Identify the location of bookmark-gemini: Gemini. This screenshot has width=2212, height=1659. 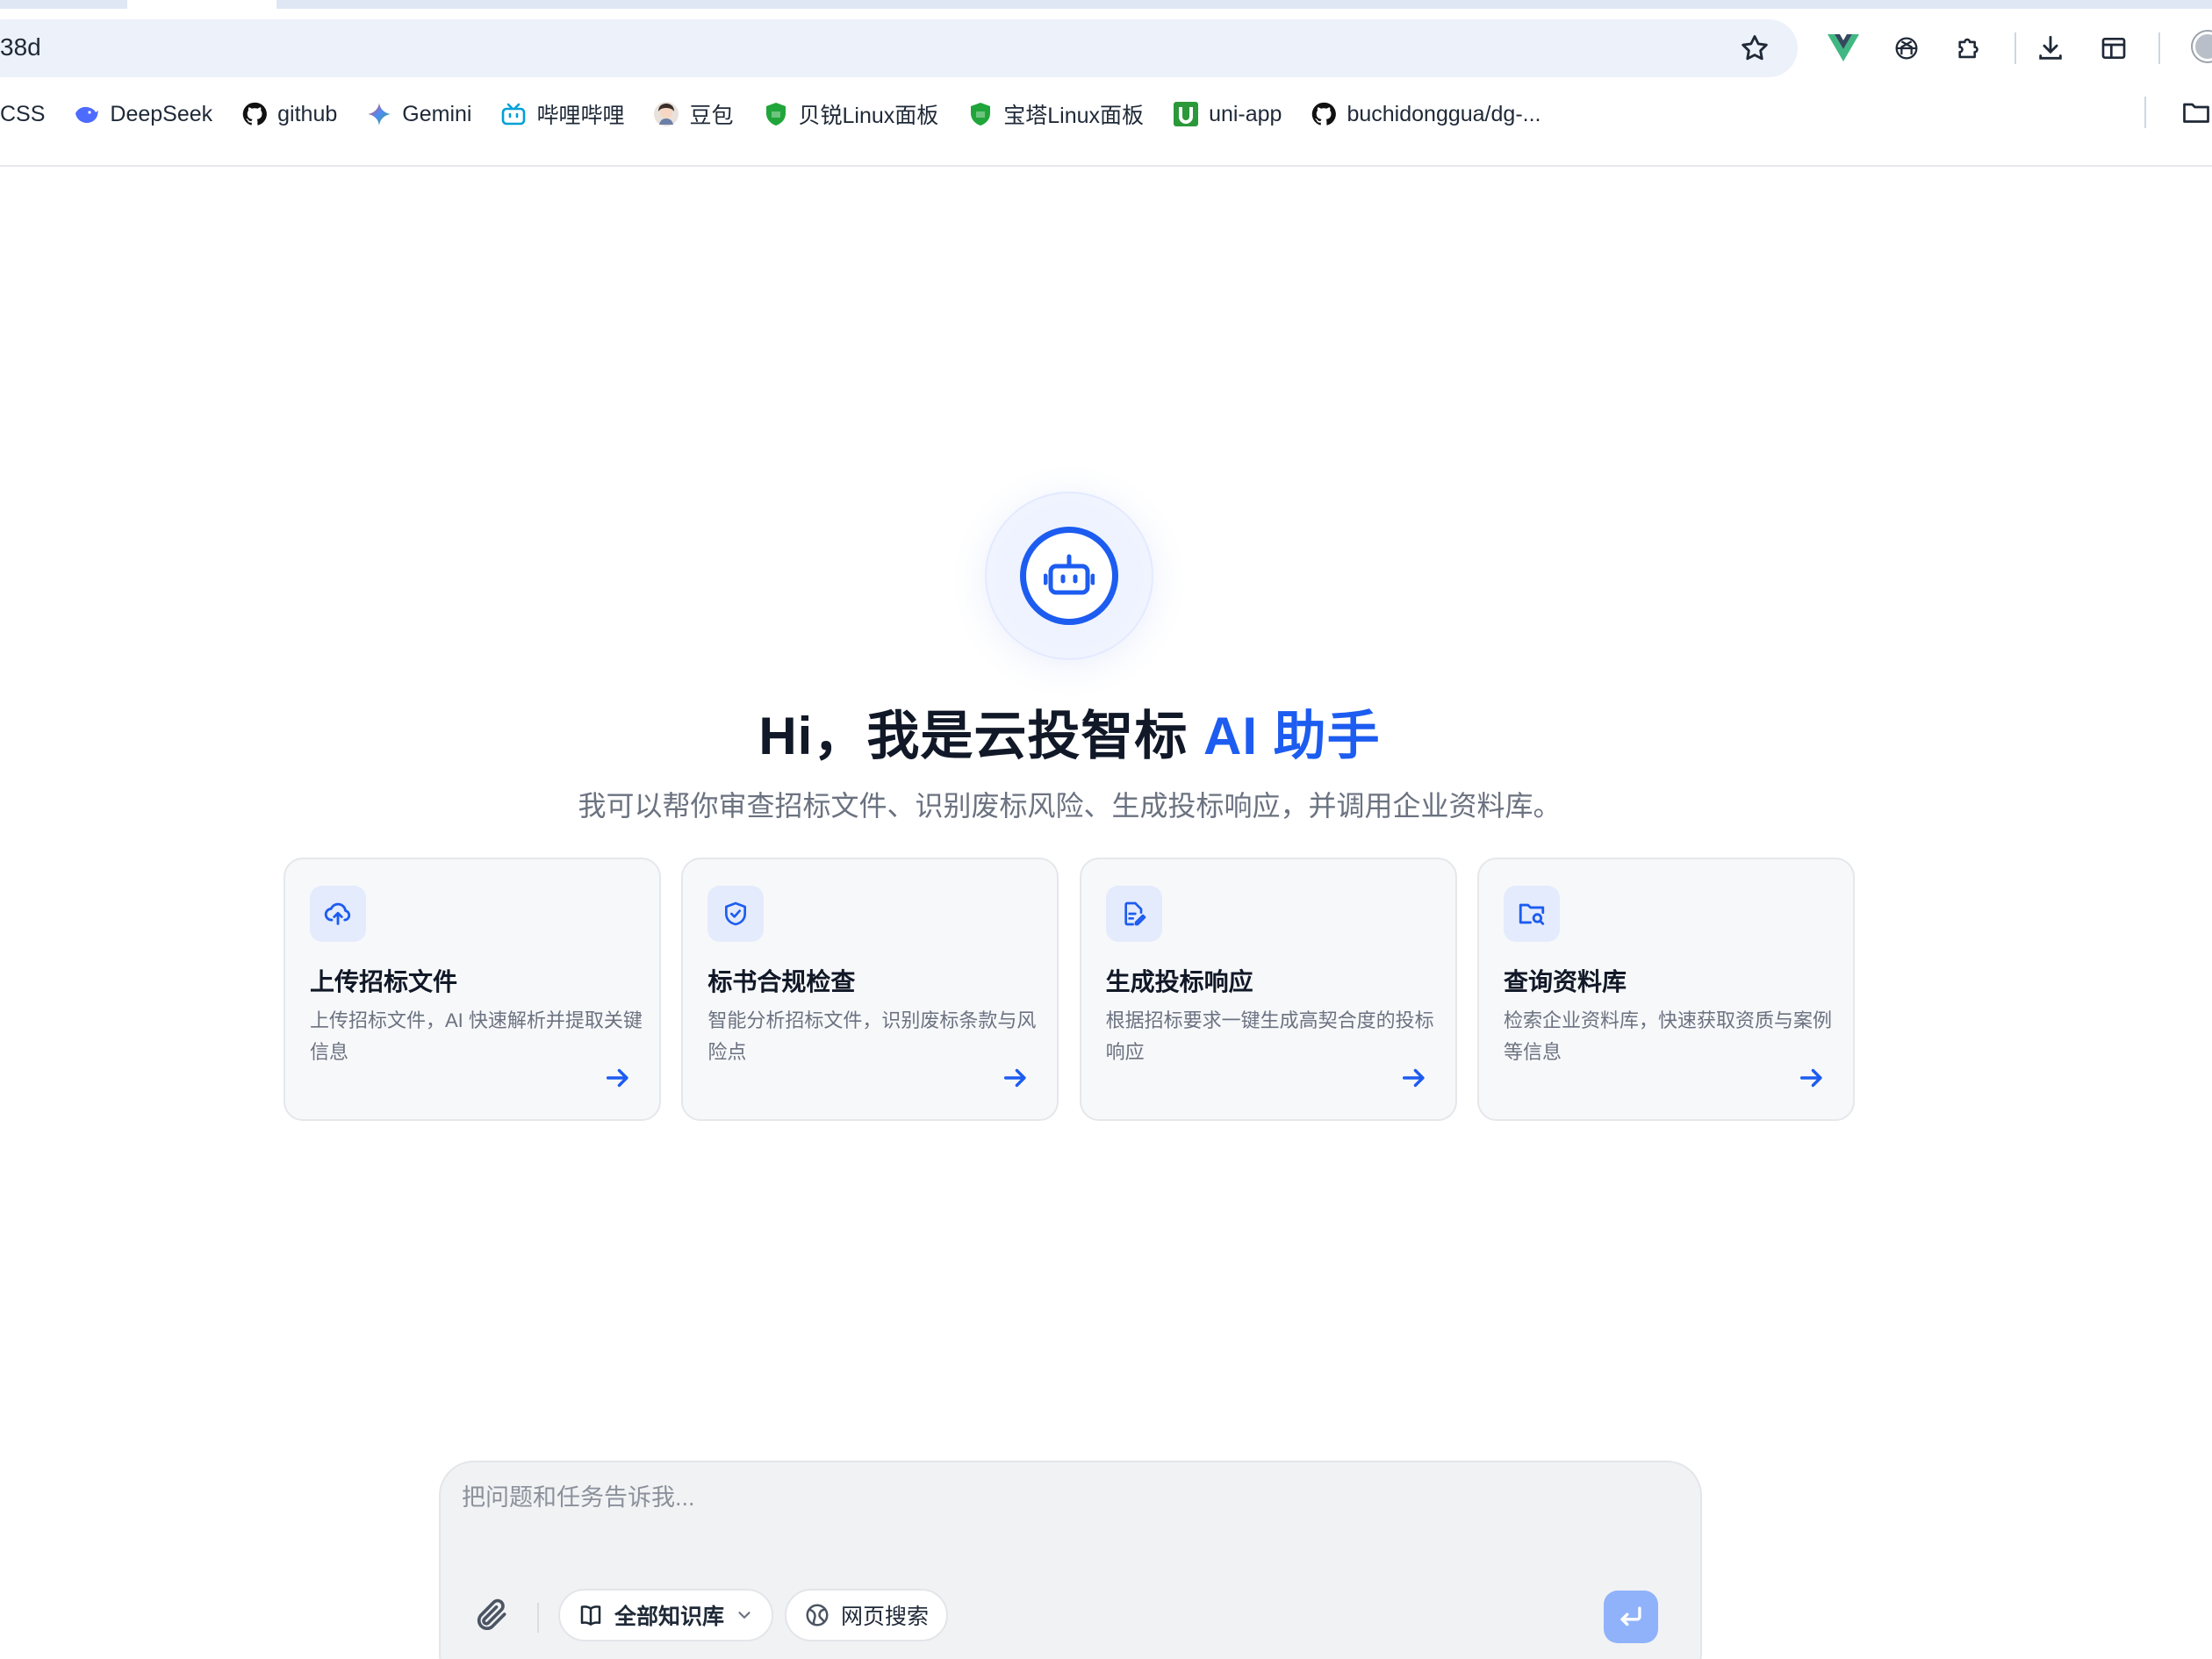
(418, 114).